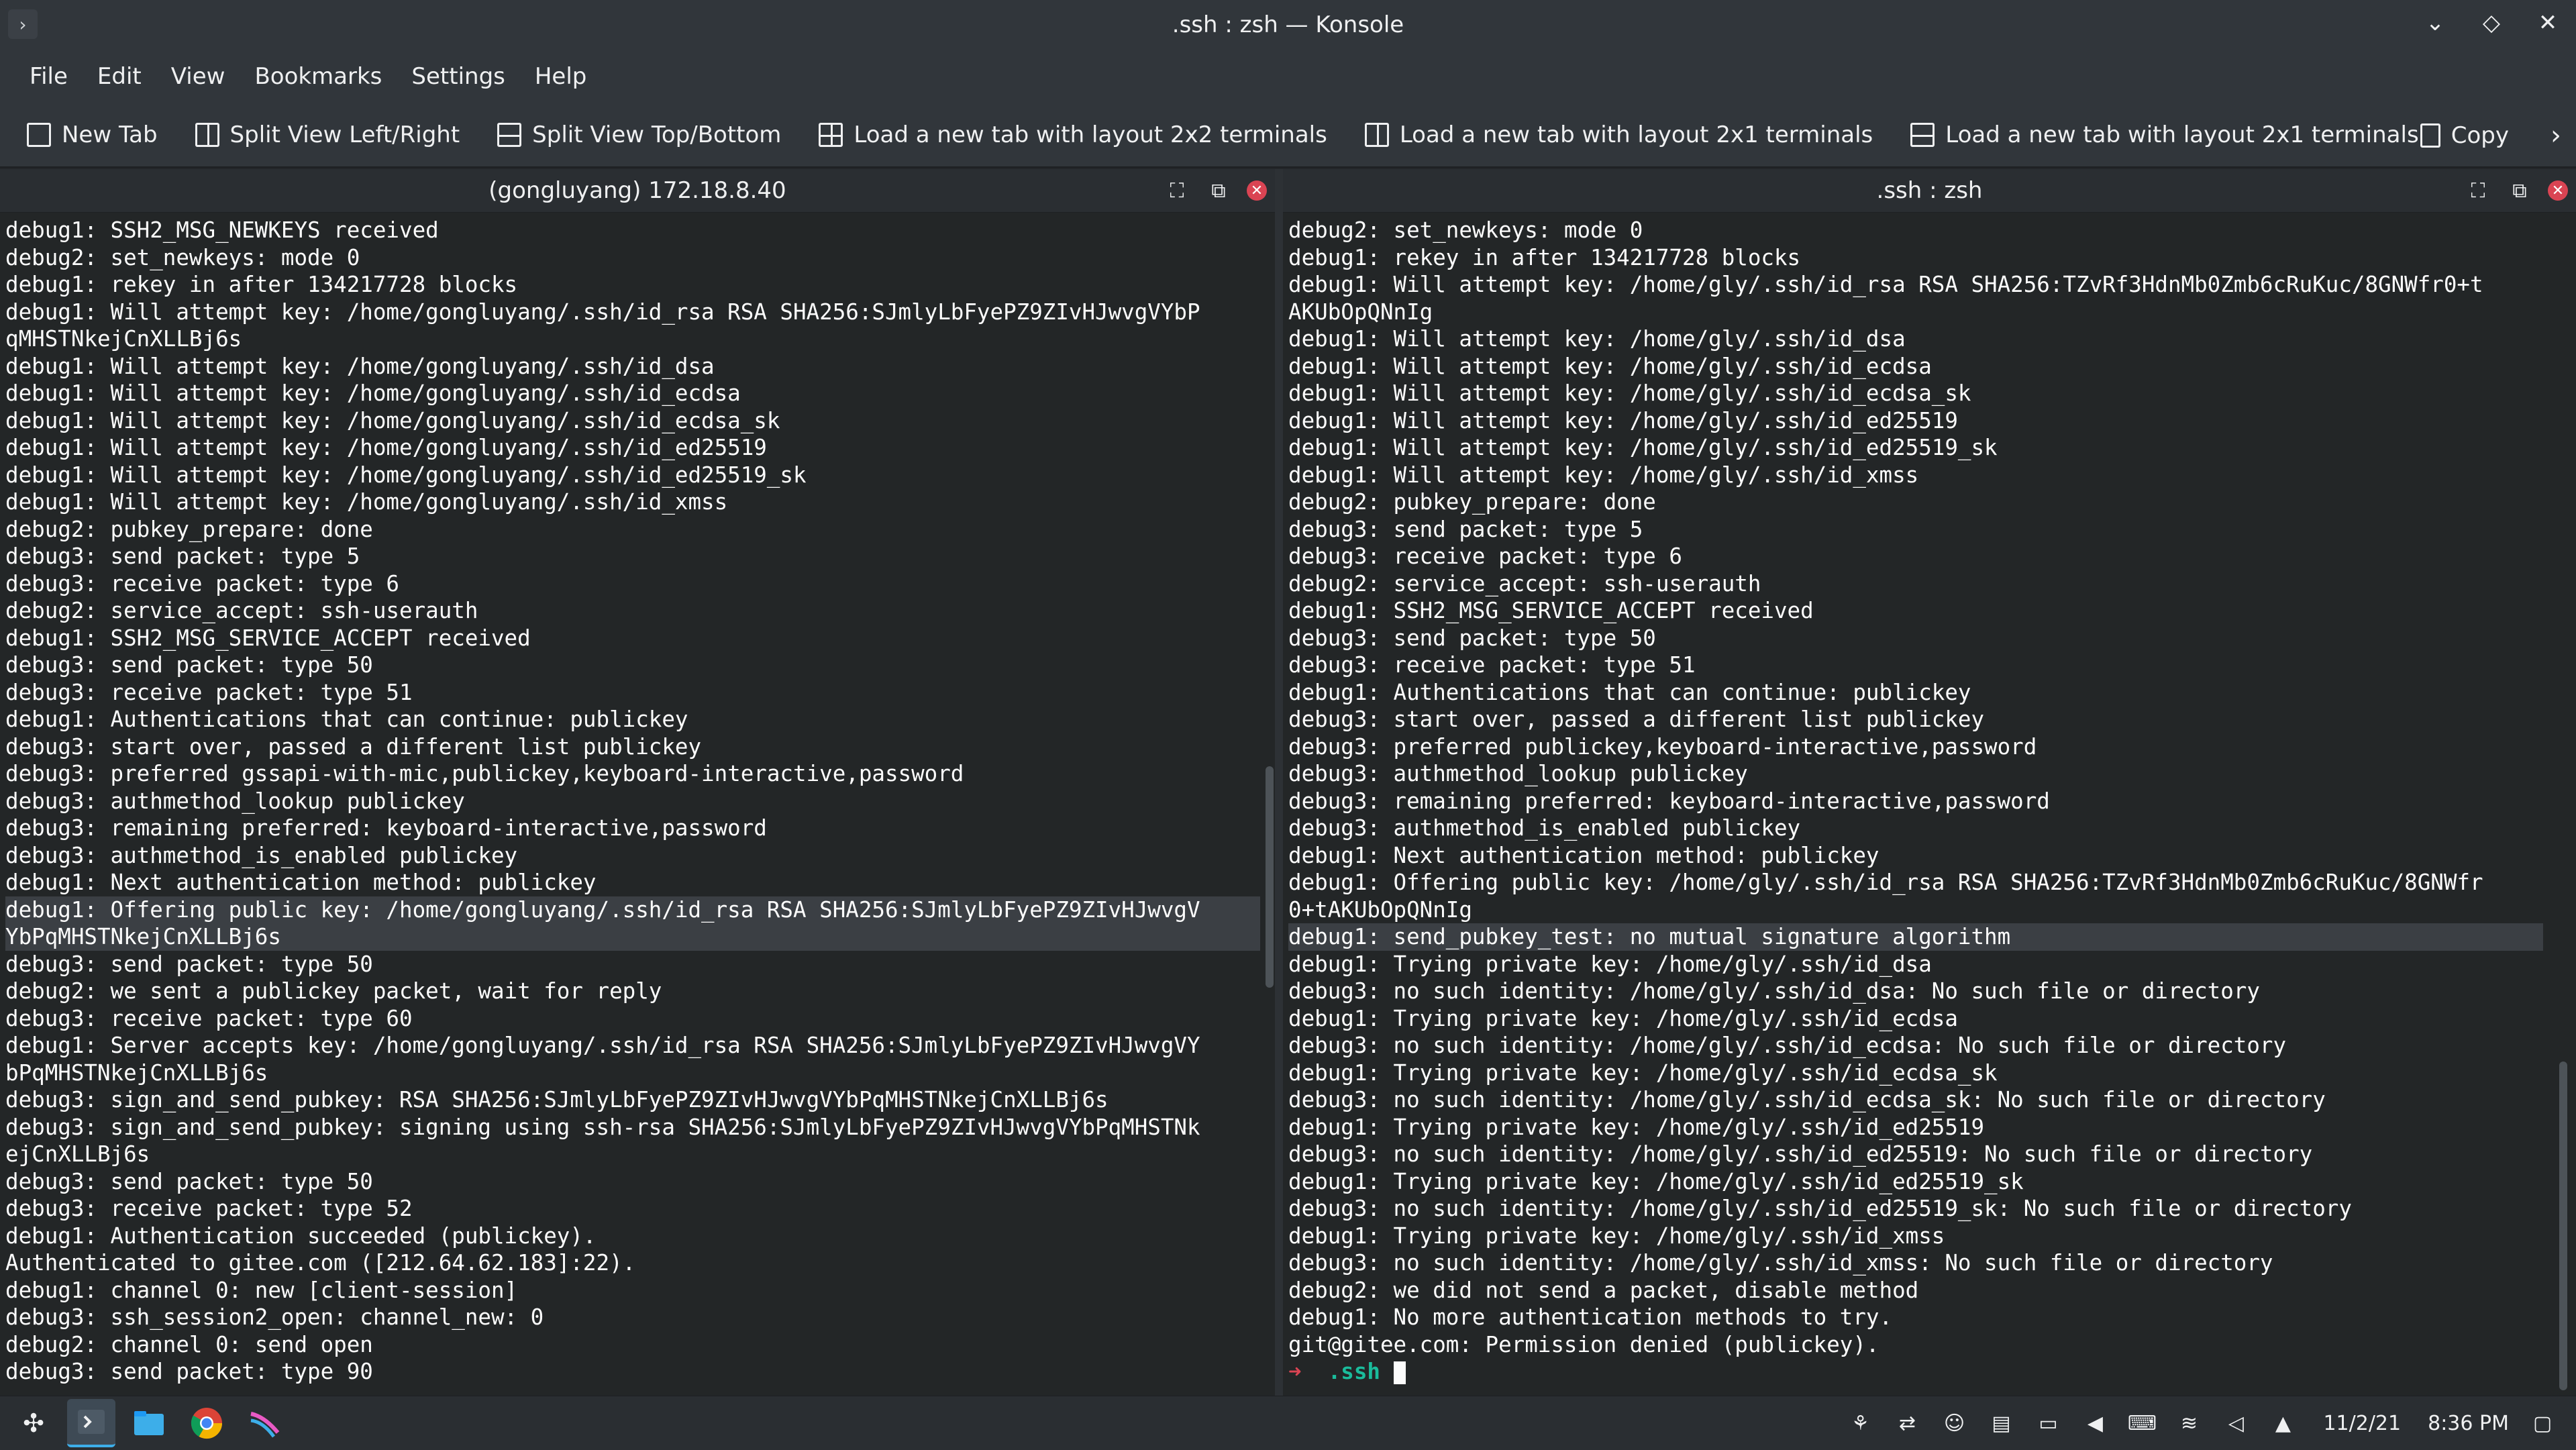 The width and height of the screenshot is (2576, 1450). I want to click on terminal-line: debug2: service_accept: ssh-userauth, so click(241, 610).